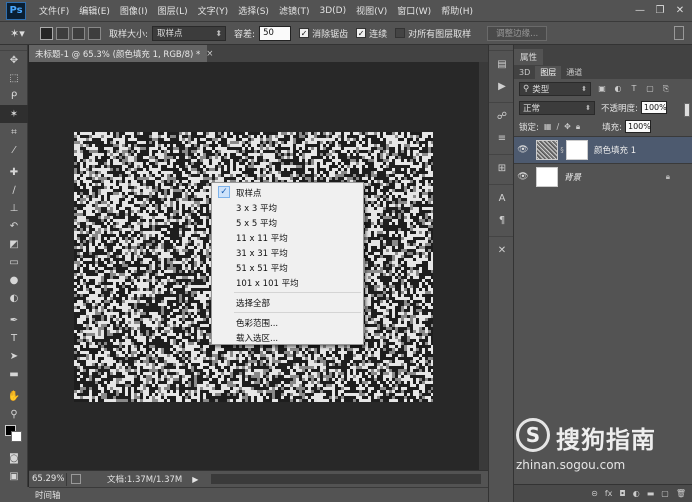 The width and height of the screenshot is (692, 502). I want to click on paragraph-panel-icon: ¶, so click(502, 220).